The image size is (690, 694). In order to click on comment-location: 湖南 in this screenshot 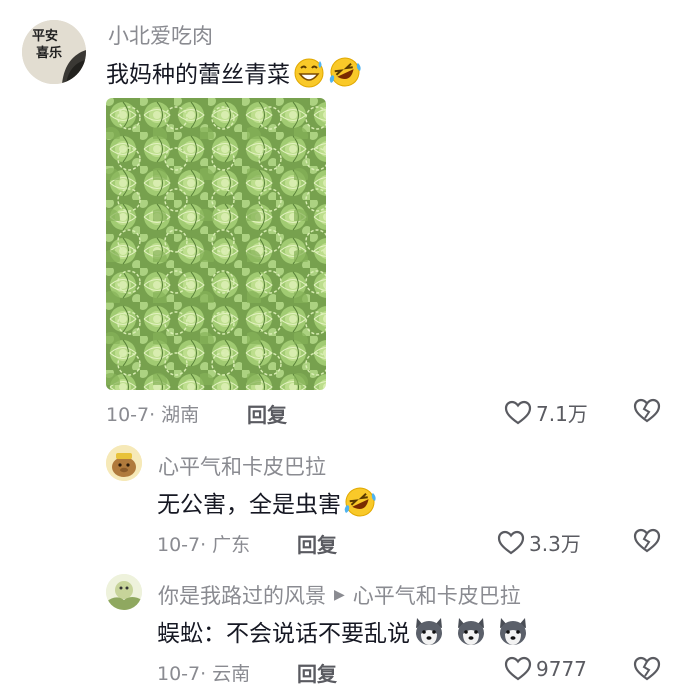, I will do `click(180, 415)`.